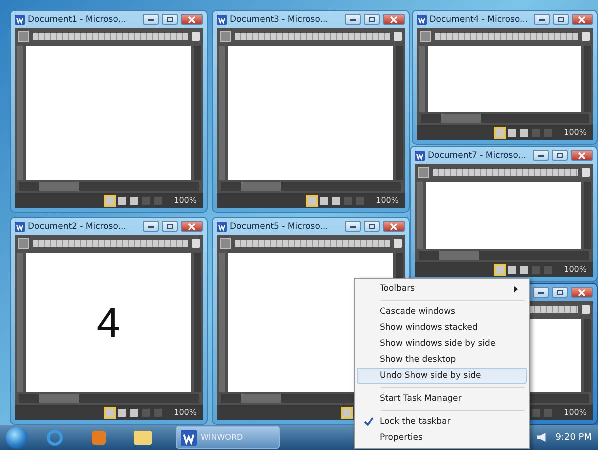 The height and width of the screenshot is (450, 598). Describe the element at coordinates (442, 422) in the screenshot. I see `menu-item: Lock the taskbar` at that location.